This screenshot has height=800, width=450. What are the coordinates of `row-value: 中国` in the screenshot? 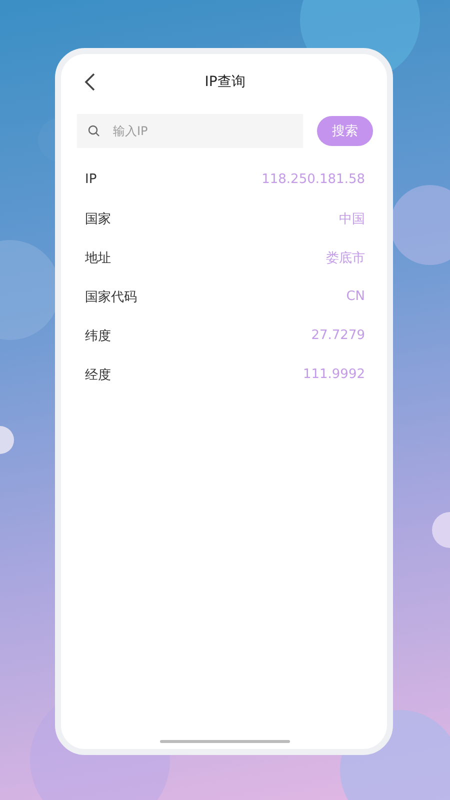 It's located at (352, 219).